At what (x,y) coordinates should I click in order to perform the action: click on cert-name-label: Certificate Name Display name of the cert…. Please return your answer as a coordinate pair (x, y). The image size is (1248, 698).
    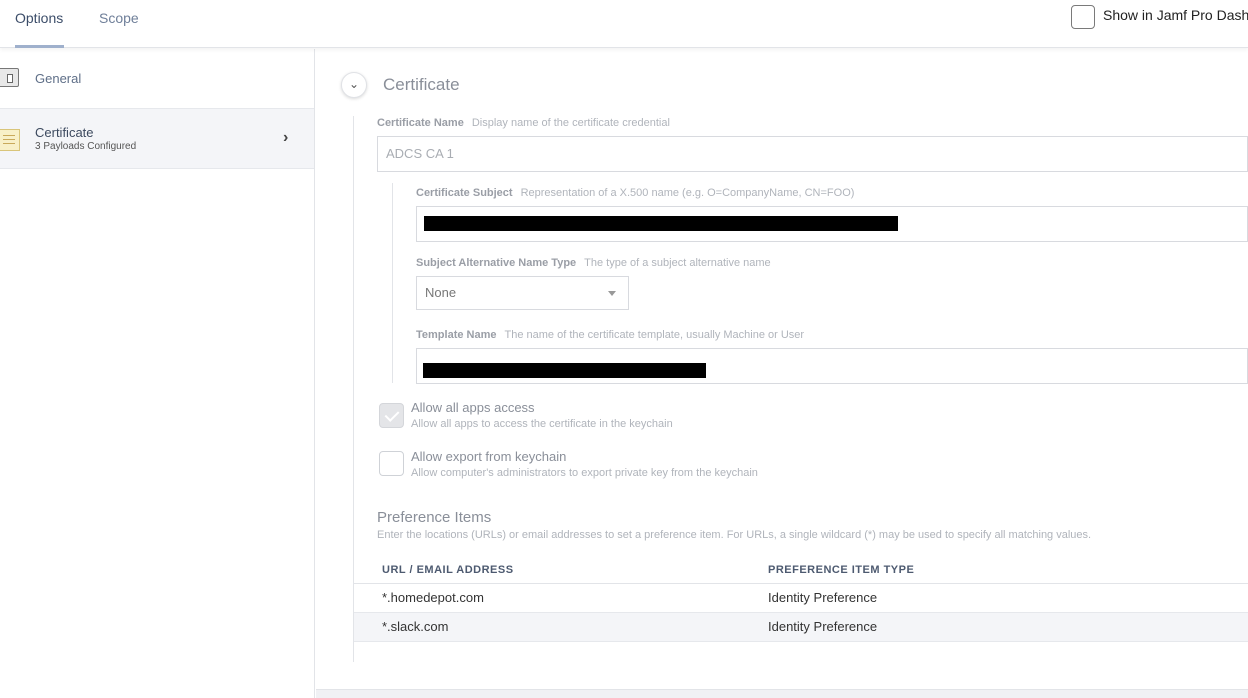
    Looking at the image, I should click on (523, 123).